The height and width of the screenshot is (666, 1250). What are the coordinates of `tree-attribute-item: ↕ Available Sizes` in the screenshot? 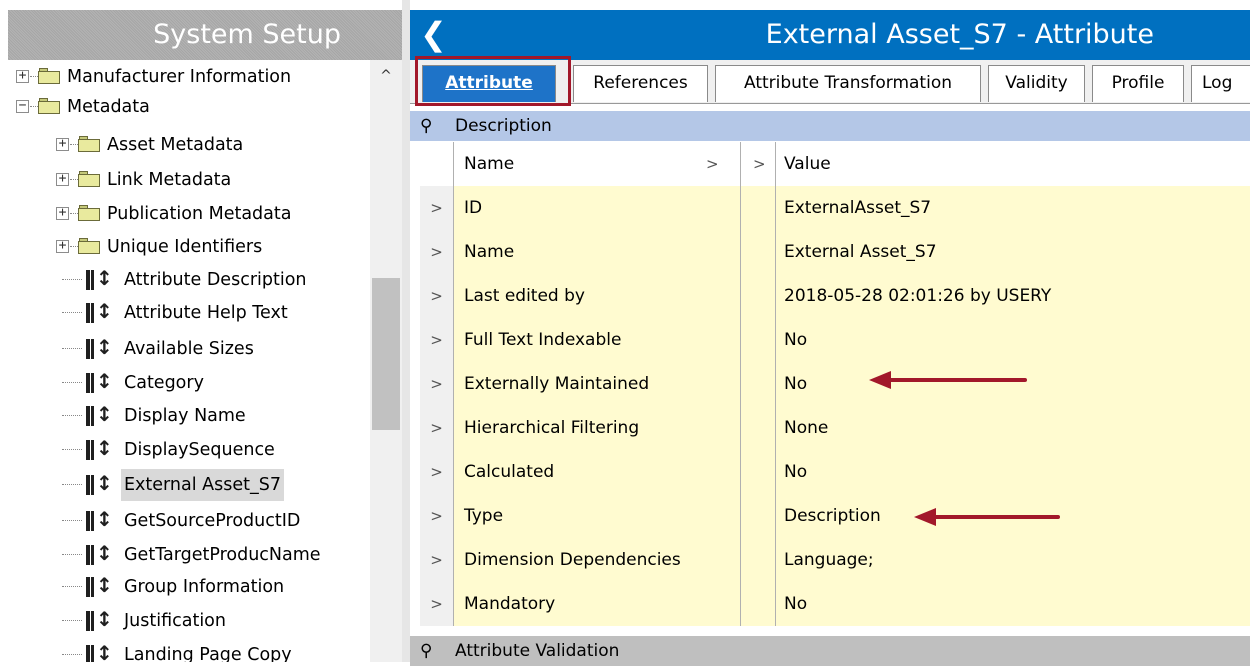 It's located at (185, 349).